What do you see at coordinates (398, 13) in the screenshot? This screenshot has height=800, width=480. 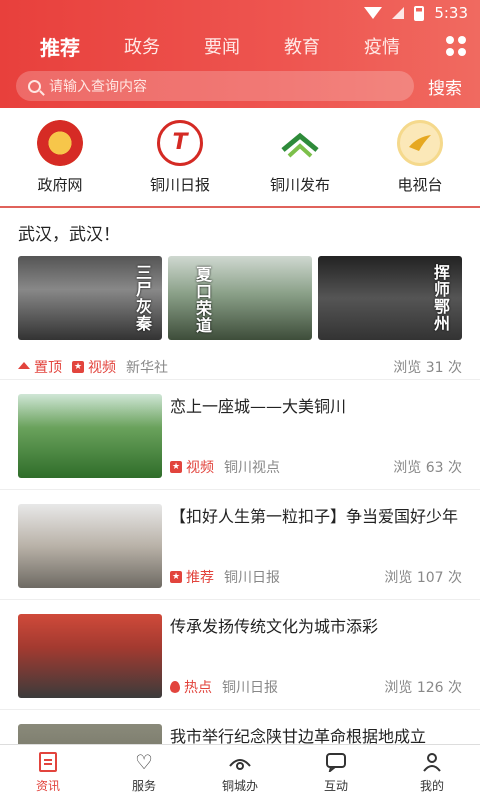 I see `signal-icon` at bounding box center [398, 13].